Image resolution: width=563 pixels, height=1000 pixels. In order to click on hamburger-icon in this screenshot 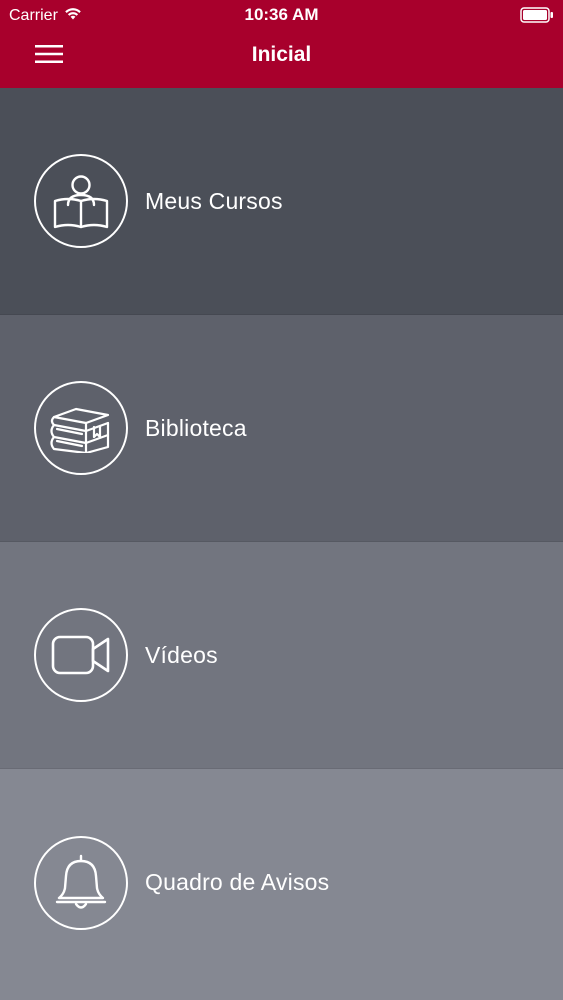, I will do `click(49, 56)`.